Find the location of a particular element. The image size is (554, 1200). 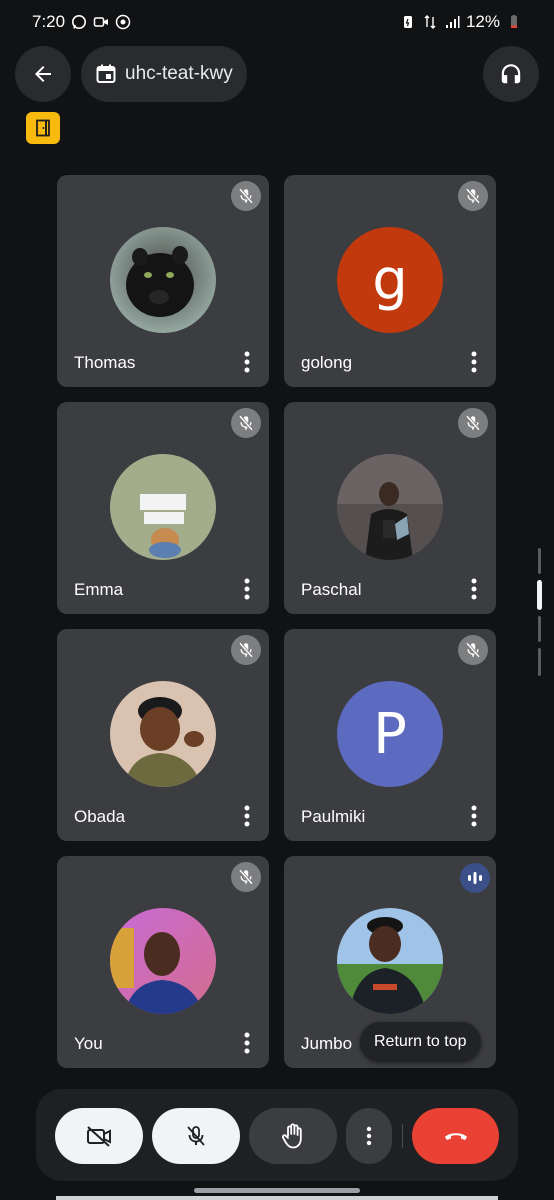

participant-tile: Thomas is located at coordinates (163, 281).